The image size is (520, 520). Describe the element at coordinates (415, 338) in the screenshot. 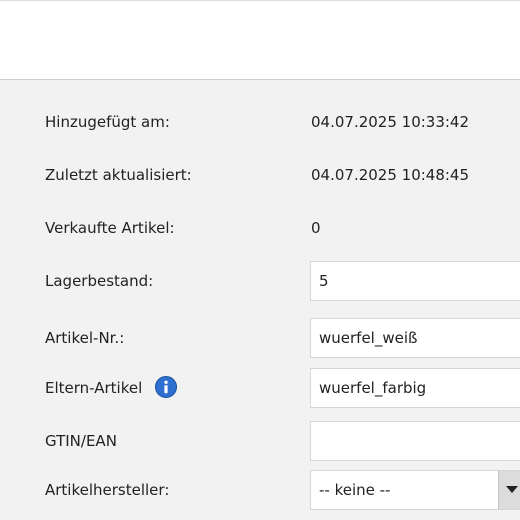

I see `article-no-input` at that location.